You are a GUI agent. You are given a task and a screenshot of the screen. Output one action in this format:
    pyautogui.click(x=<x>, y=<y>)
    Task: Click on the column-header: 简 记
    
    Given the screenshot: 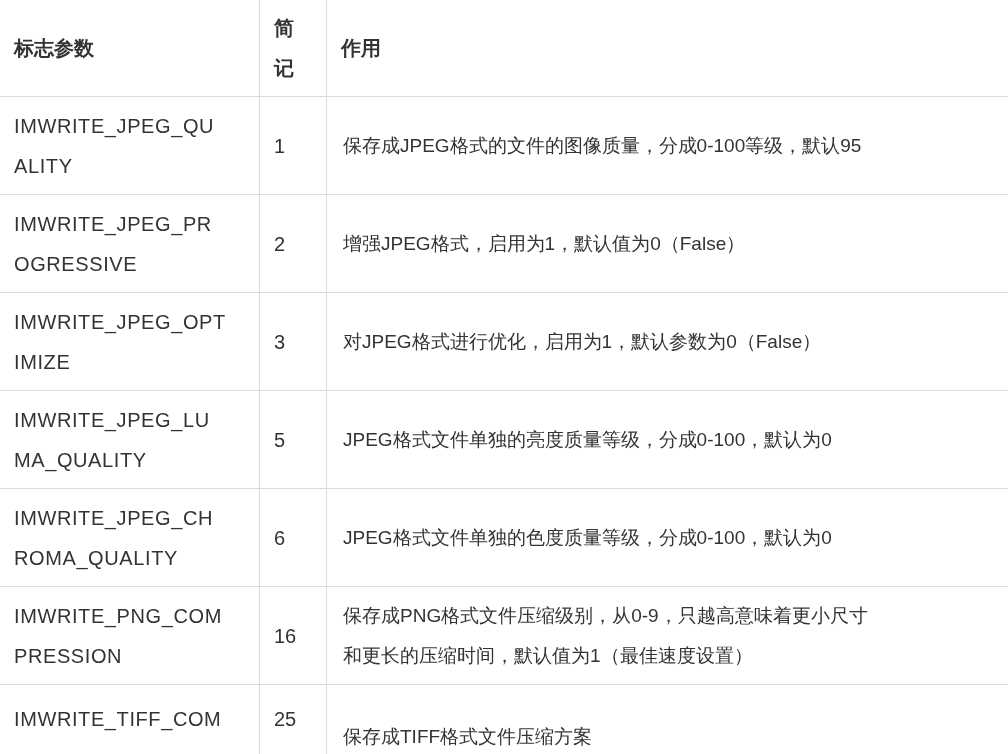 What is the action you would take?
    pyautogui.click(x=284, y=48)
    